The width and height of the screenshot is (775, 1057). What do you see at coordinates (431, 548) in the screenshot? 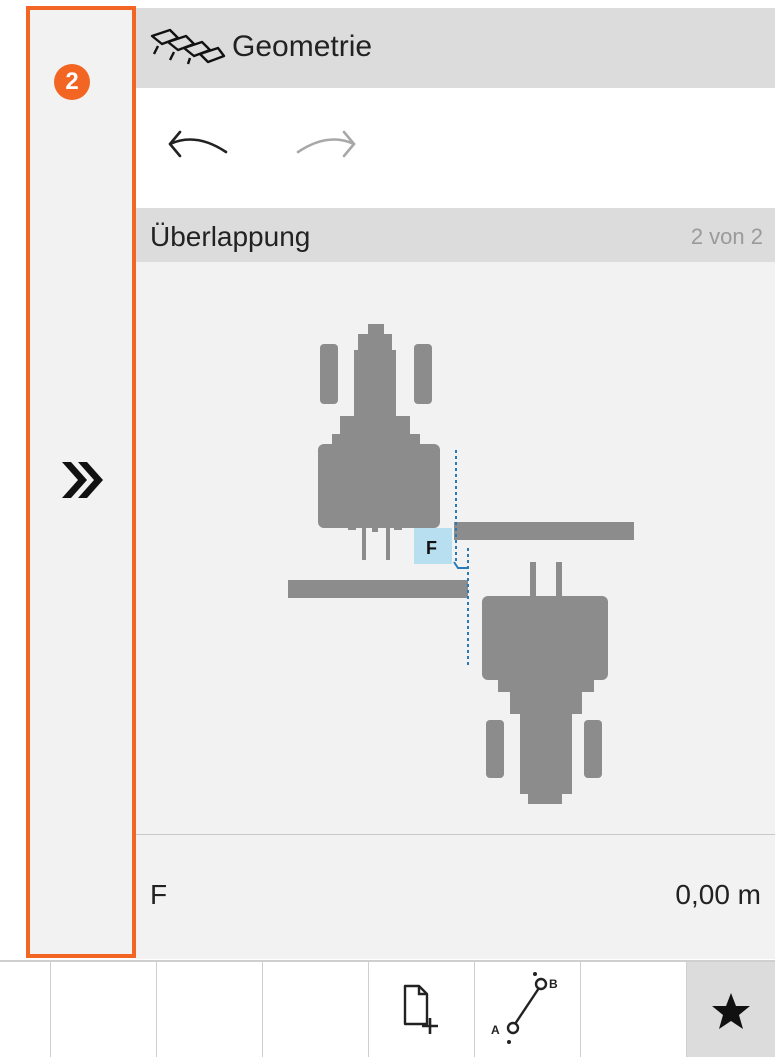
I see `marker-label: F` at bounding box center [431, 548].